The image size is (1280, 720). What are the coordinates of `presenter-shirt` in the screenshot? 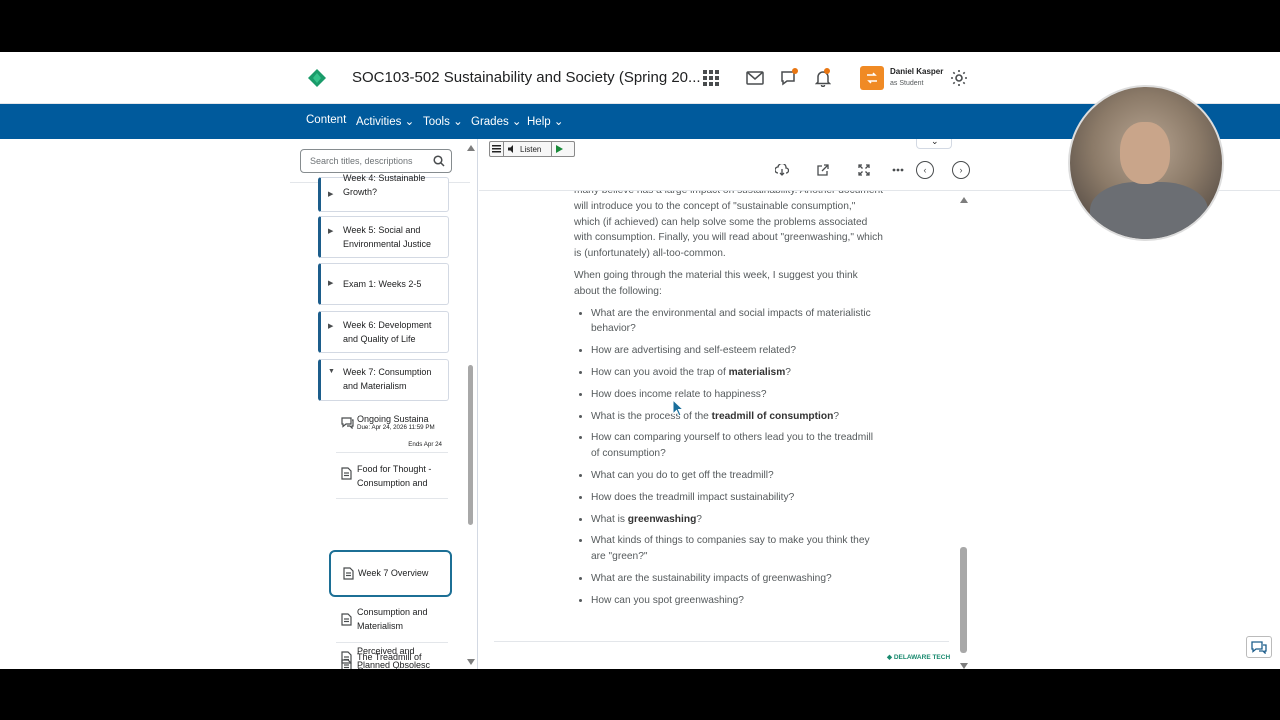 It's located at (1149, 210).